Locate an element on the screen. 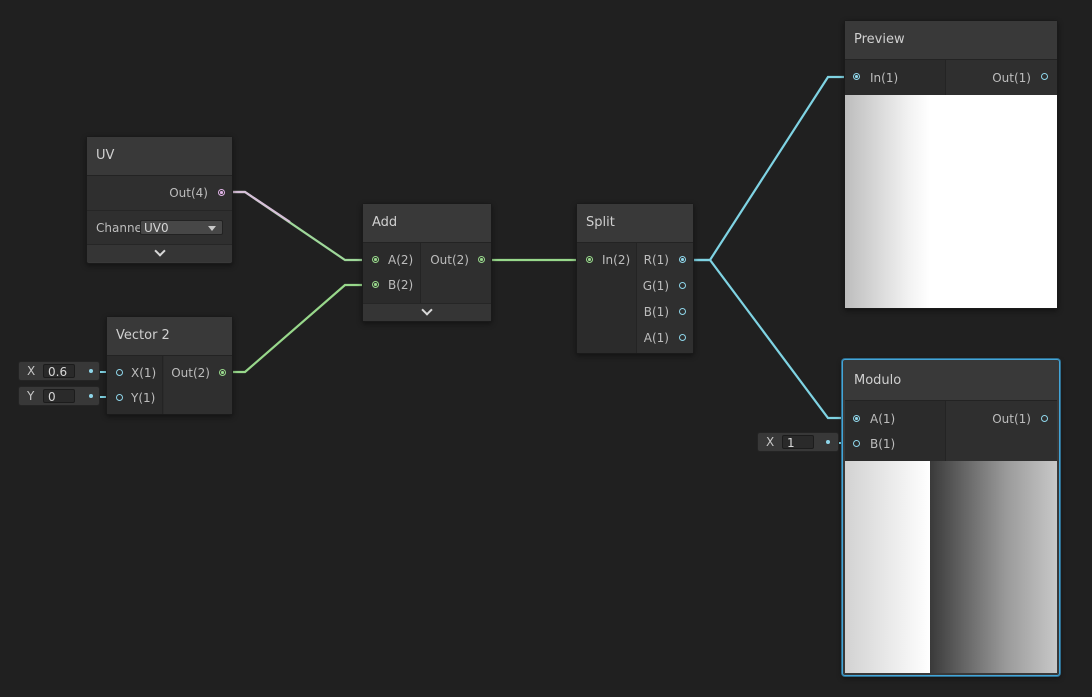 Image resolution: width=1092 pixels, height=697 pixels. uv-node-title: UV is located at coordinates (159, 156).